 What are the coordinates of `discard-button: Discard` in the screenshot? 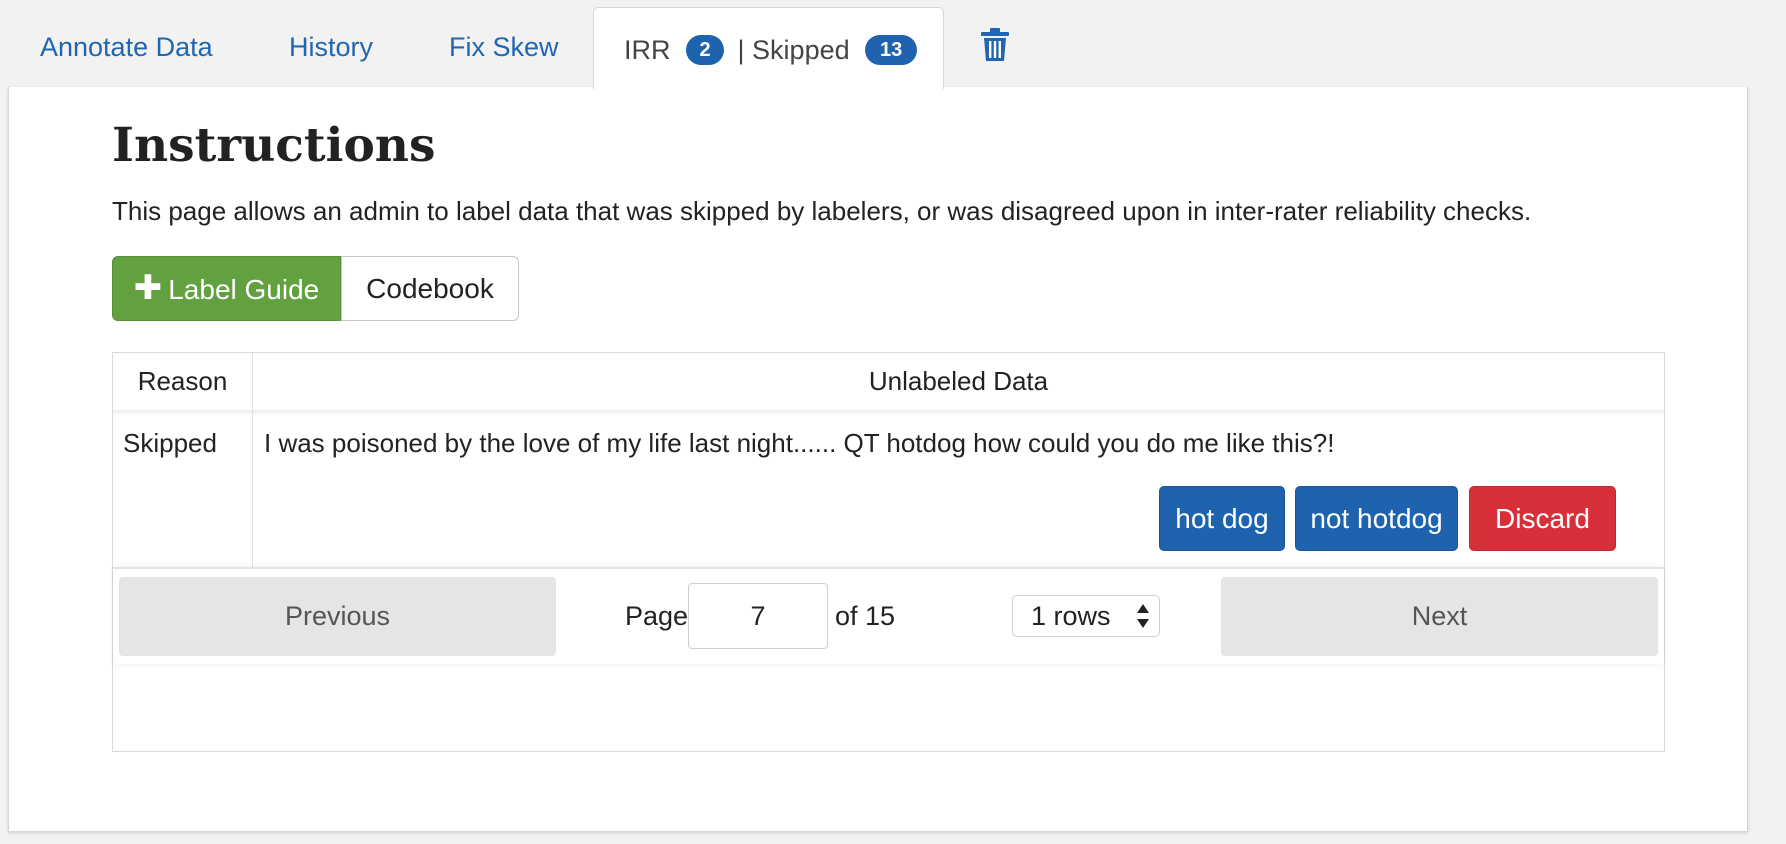 It's located at (1542, 518).